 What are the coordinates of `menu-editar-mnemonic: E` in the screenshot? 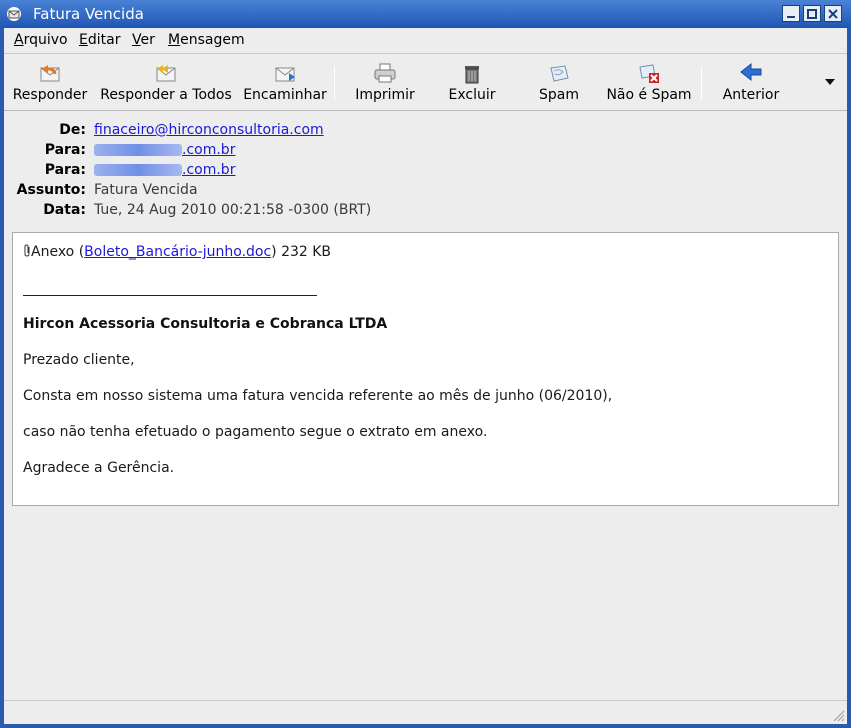 It's located at (83, 40).